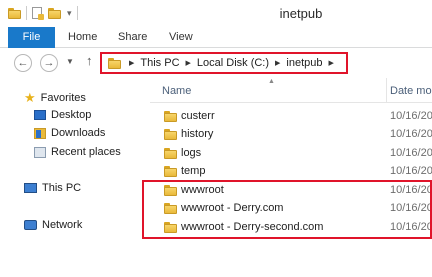 The width and height of the screenshot is (432, 277). Describe the element at coordinates (62, 225) in the screenshot. I see `nav-label: Network` at that location.